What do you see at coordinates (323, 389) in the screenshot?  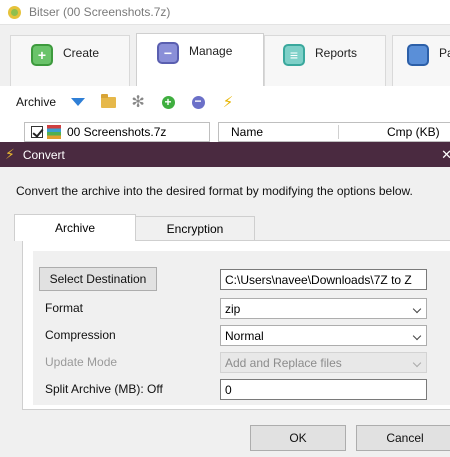 I see `split-archive-input: 0` at bounding box center [323, 389].